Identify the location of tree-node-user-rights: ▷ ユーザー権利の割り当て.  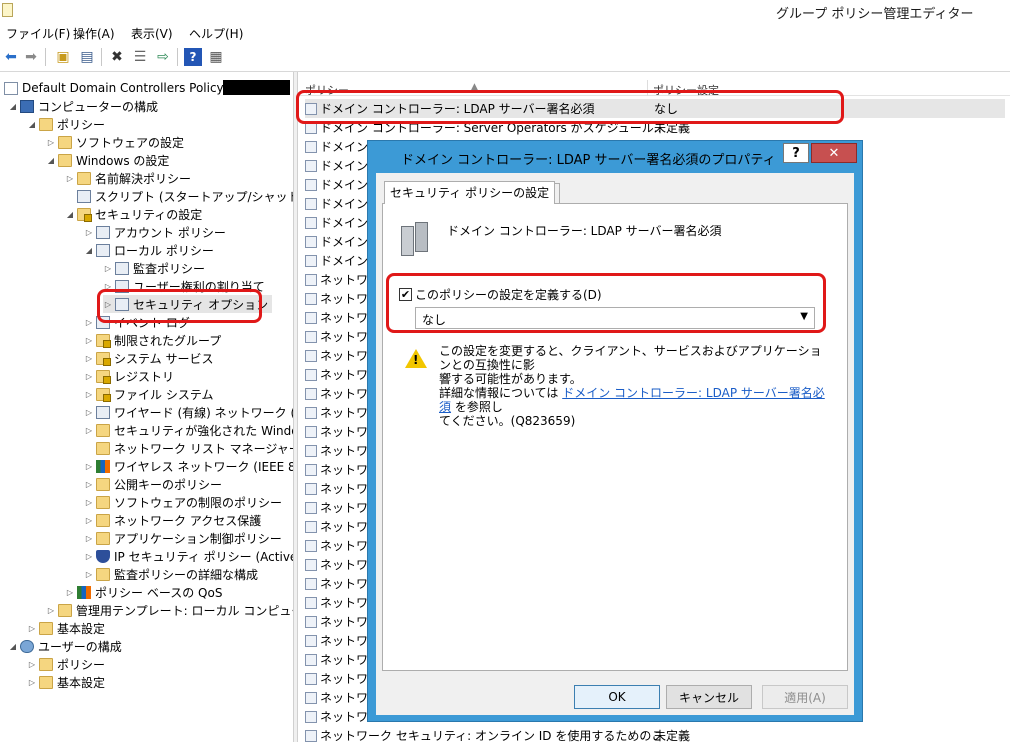
(184, 286).